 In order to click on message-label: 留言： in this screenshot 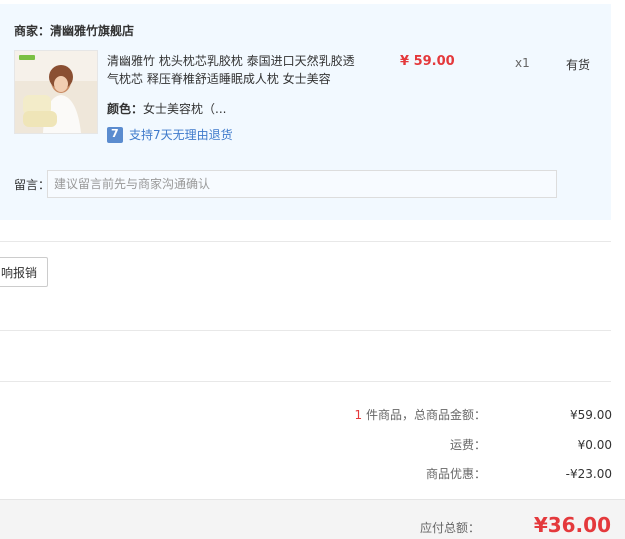, I will do `click(32, 185)`.